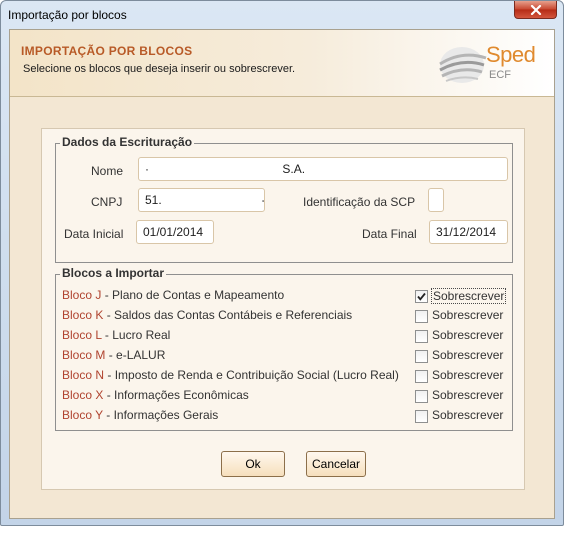  Describe the element at coordinates (467, 395) in the screenshot. I see `sobrescrever-label-x: Sobrescrever` at that location.